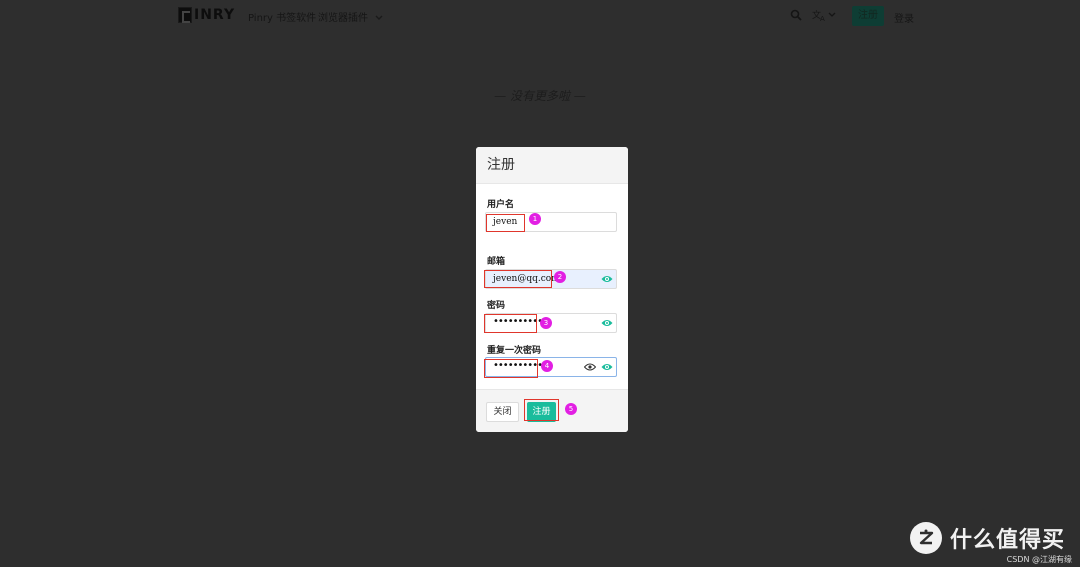 The height and width of the screenshot is (567, 1080). Describe the element at coordinates (215, 15) in the screenshot. I see `logo-text: INRY` at that location.